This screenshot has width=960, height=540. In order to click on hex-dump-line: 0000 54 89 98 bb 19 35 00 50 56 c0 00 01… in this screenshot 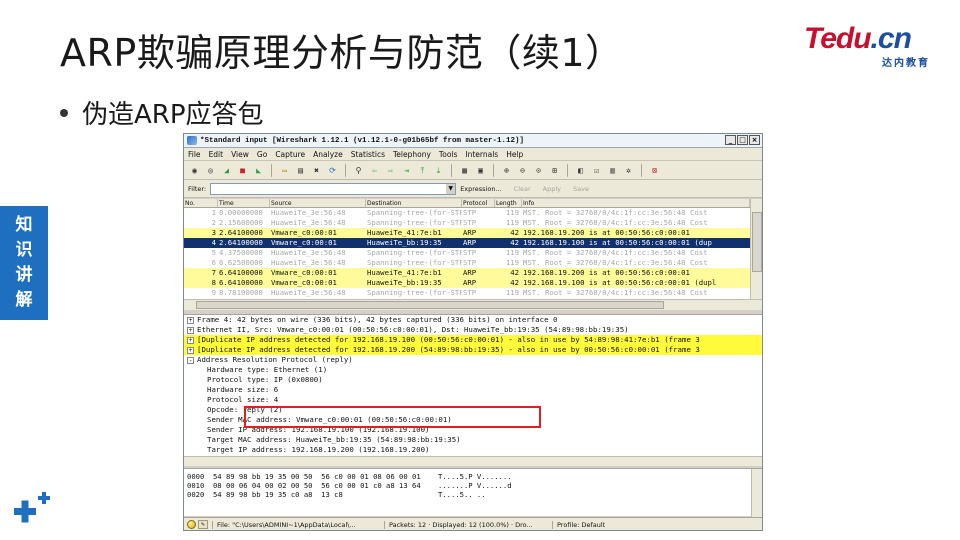, I will do `click(473, 476)`.